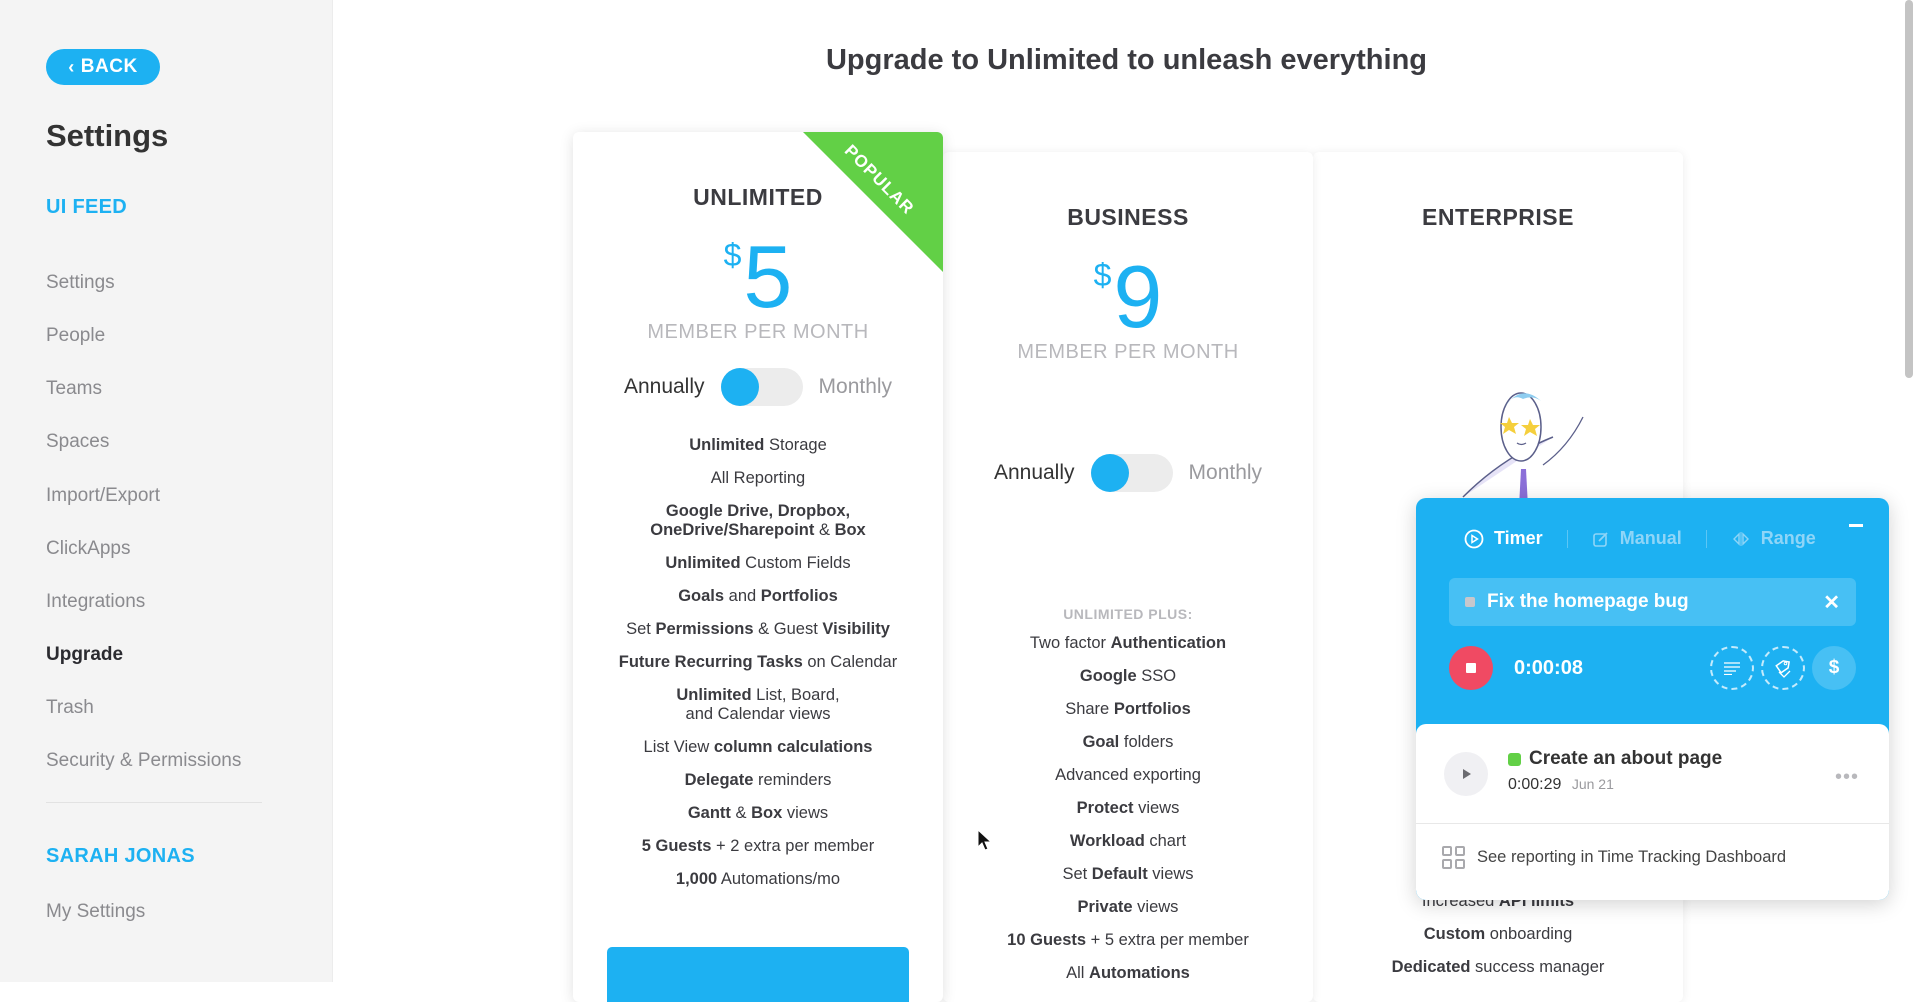  Describe the element at coordinates (88, 549) in the screenshot. I see `sidebar-item-clickapps: ClickApps` at that location.